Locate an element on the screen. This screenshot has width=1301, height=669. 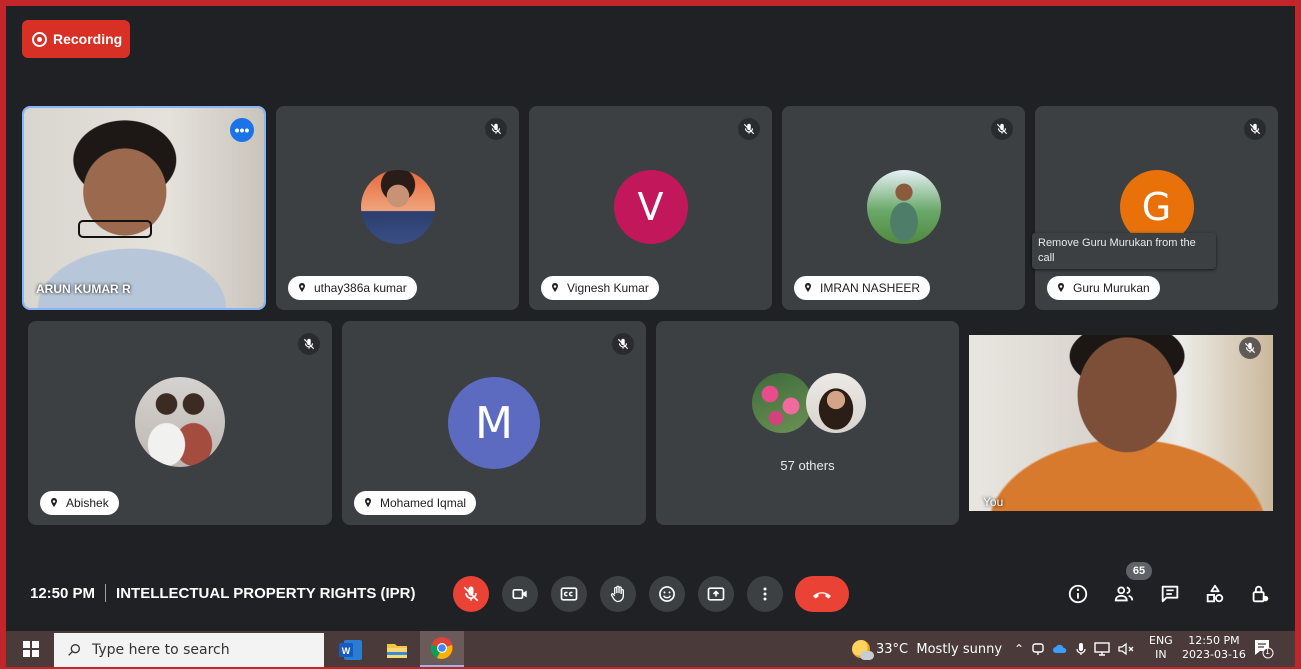
chrome-app is located at coordinates (442, 649).